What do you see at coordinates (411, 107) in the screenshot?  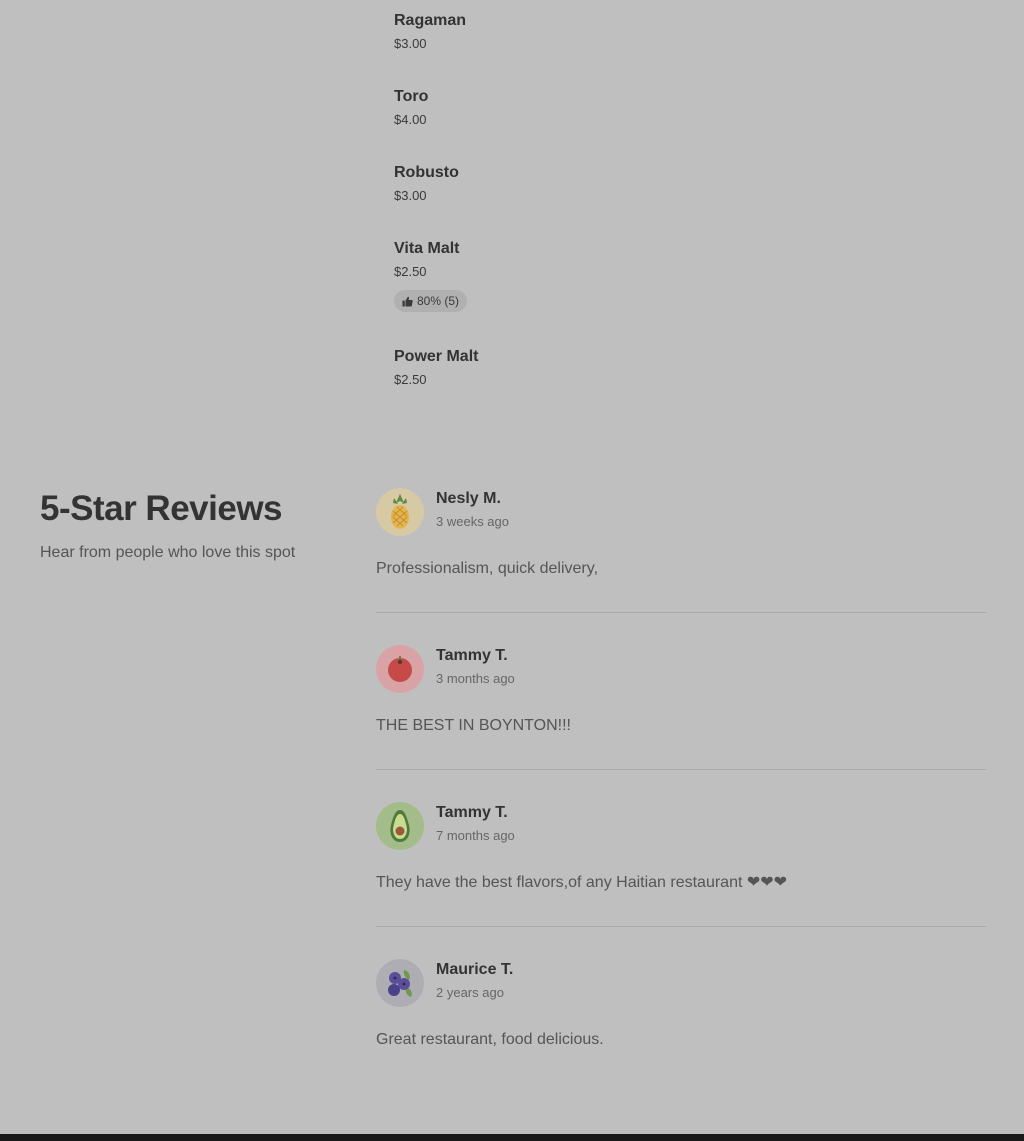 I see `menu-item-toro: Toro $4.00` at bounding box center [411, 107].